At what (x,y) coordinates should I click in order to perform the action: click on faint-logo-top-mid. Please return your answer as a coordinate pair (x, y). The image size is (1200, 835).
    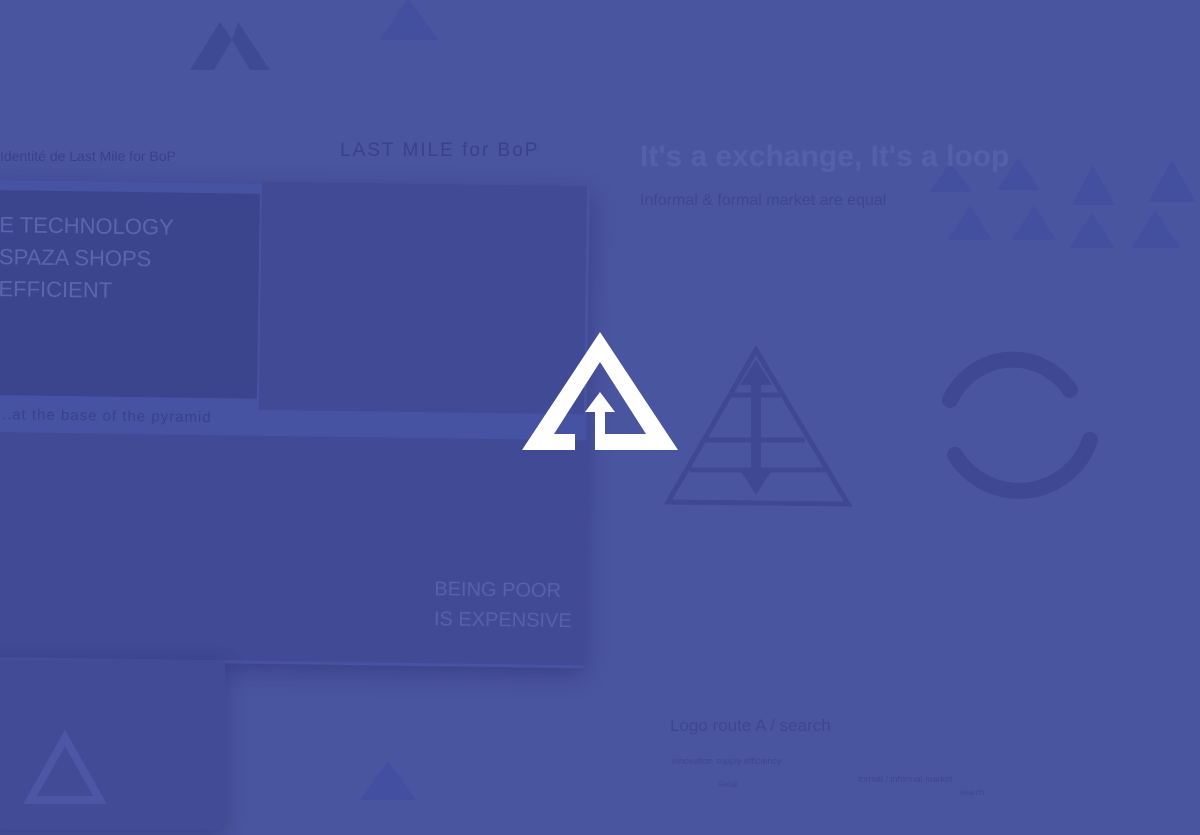
    Looking at the image, I should click on (409, 20).